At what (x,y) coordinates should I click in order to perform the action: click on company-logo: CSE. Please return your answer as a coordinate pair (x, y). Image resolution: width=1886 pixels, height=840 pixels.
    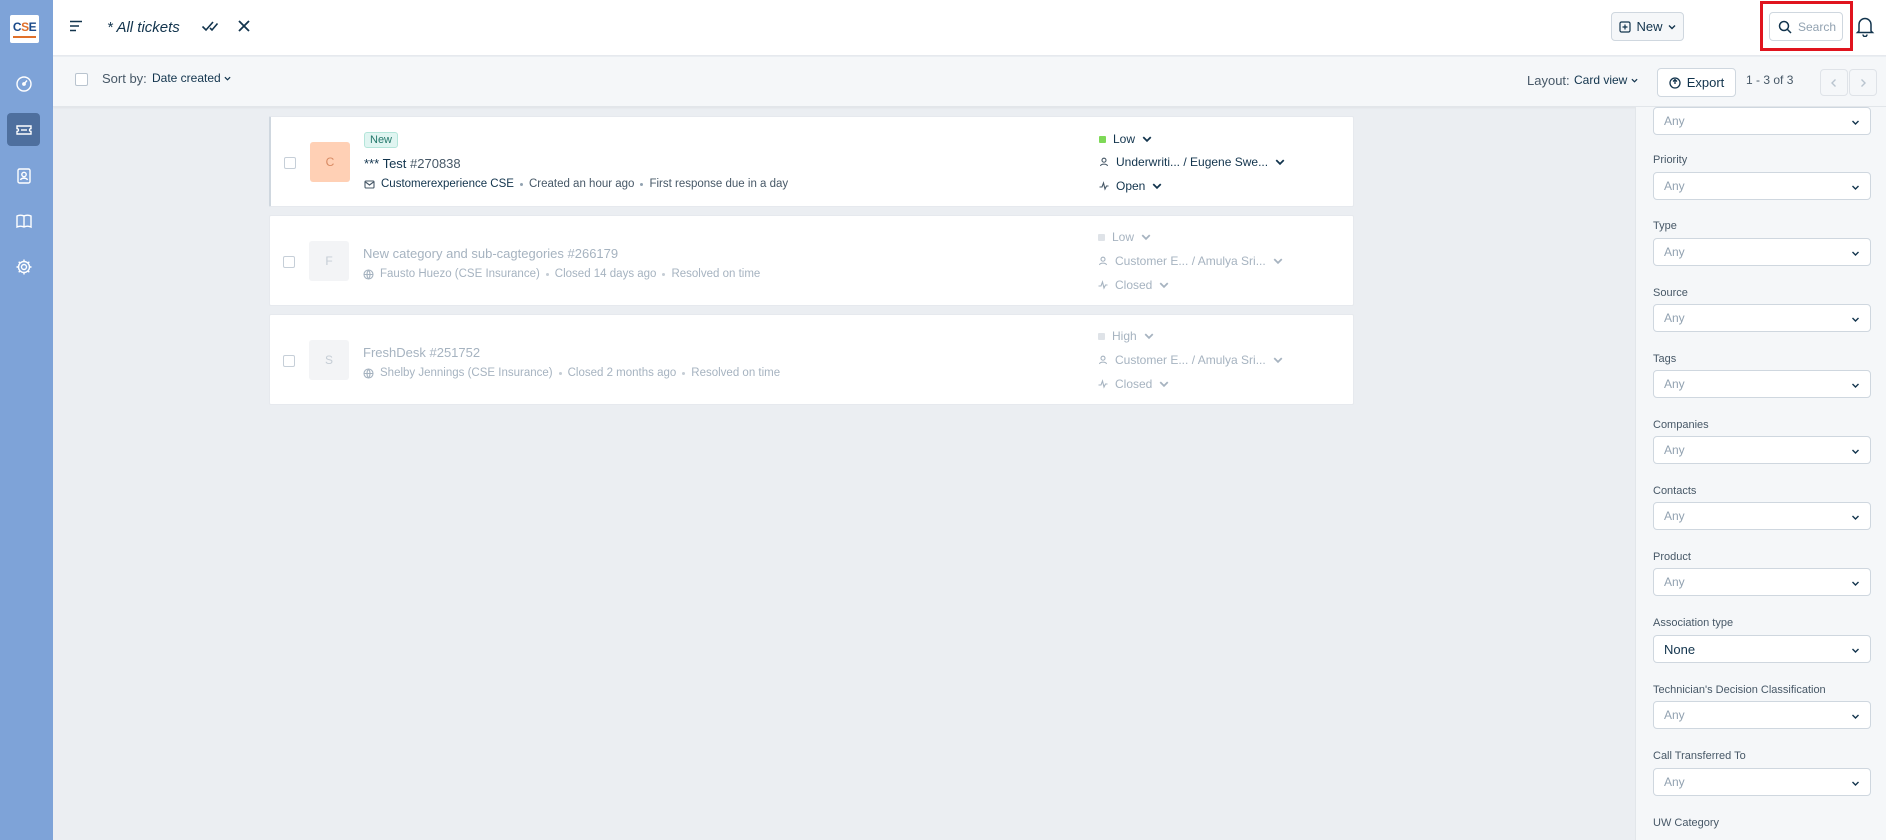
    Looking at the image, I should click on (24, 29).